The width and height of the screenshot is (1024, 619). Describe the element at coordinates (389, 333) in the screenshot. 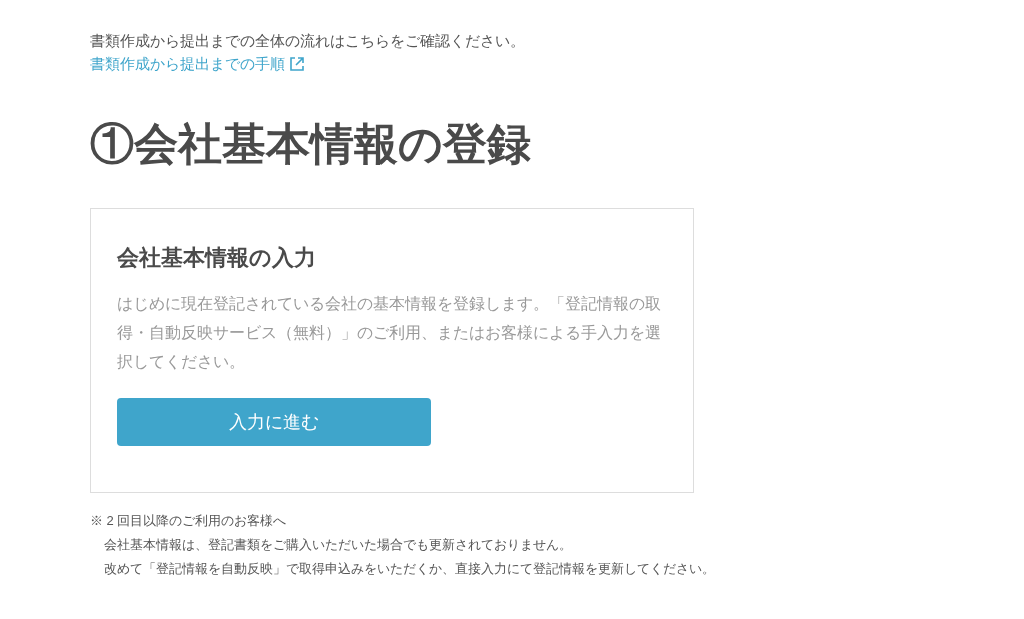

I see `card-description: はじめに現在登記されている会社の基本情報を登録します。「登記情報の取得・自動反映サービス（無料）」のご利用、またはお客様による手入力を選択してください。` at that location.